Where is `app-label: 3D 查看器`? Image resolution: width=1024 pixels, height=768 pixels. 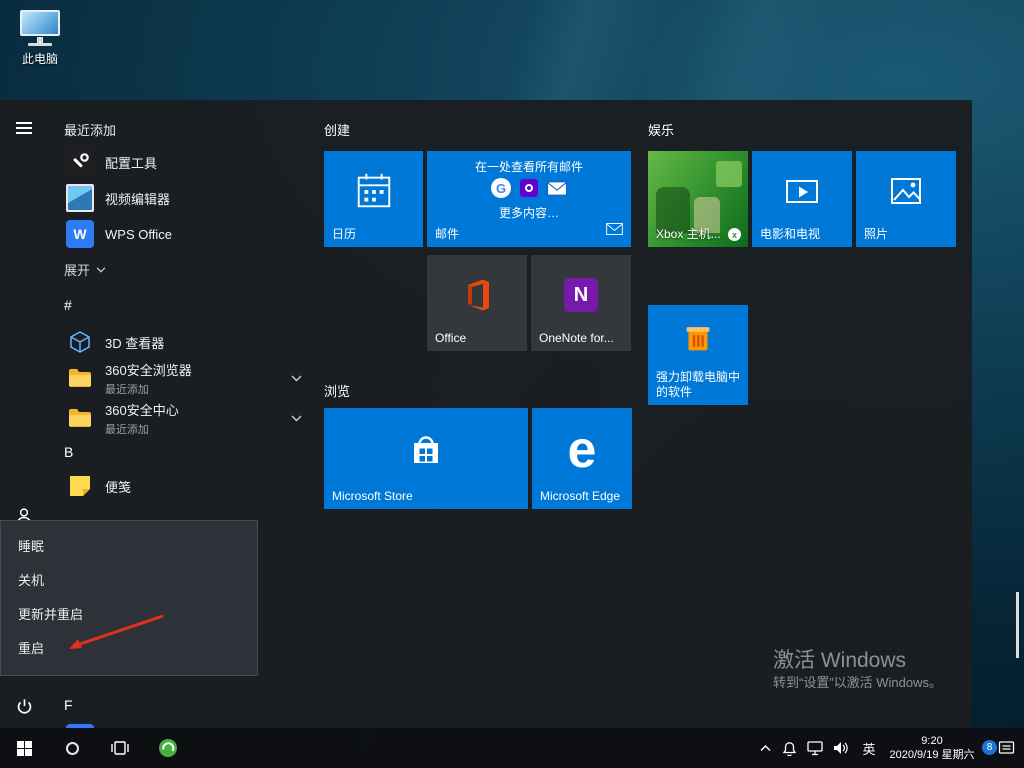 app-label: 3D 查看器 is located at coordinates (135, 343).